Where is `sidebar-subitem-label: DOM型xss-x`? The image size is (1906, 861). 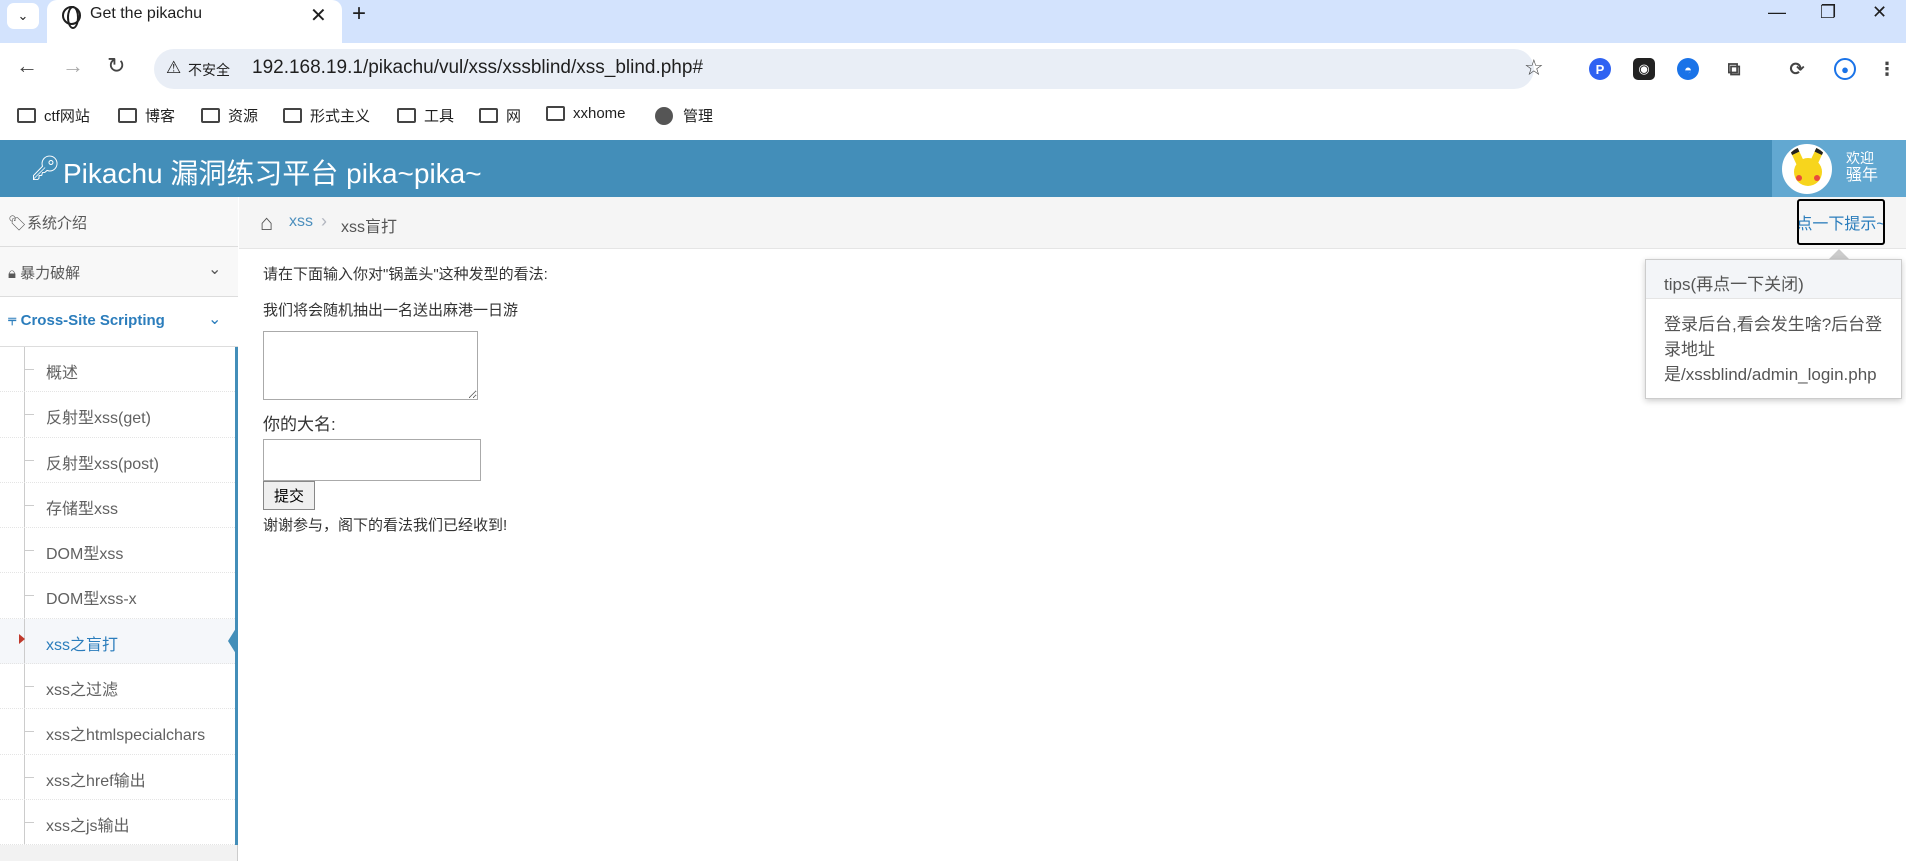
sidebar-subitem-label: DOM型xss-x is located at coordinates (91, 600).